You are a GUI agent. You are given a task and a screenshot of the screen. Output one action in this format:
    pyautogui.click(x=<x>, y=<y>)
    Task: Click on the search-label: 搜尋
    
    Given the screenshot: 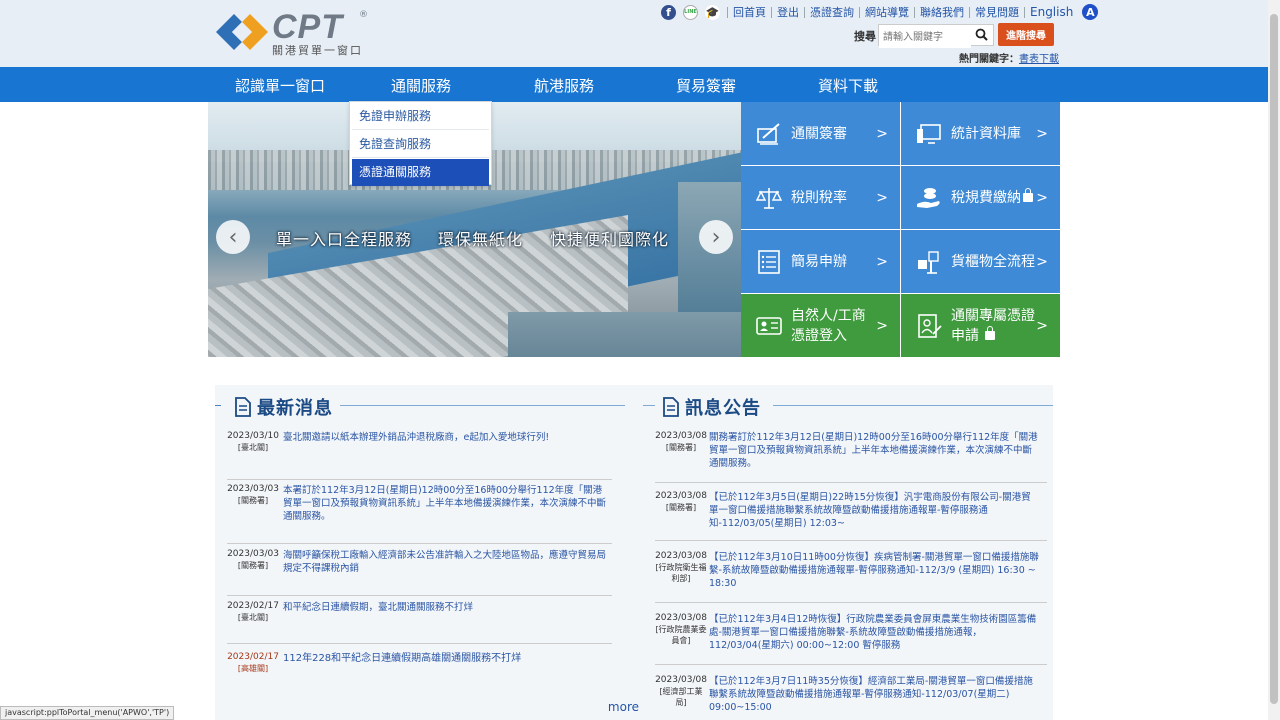 What is the action you would take?
    pyautogui.click(x=865, y=36)
    